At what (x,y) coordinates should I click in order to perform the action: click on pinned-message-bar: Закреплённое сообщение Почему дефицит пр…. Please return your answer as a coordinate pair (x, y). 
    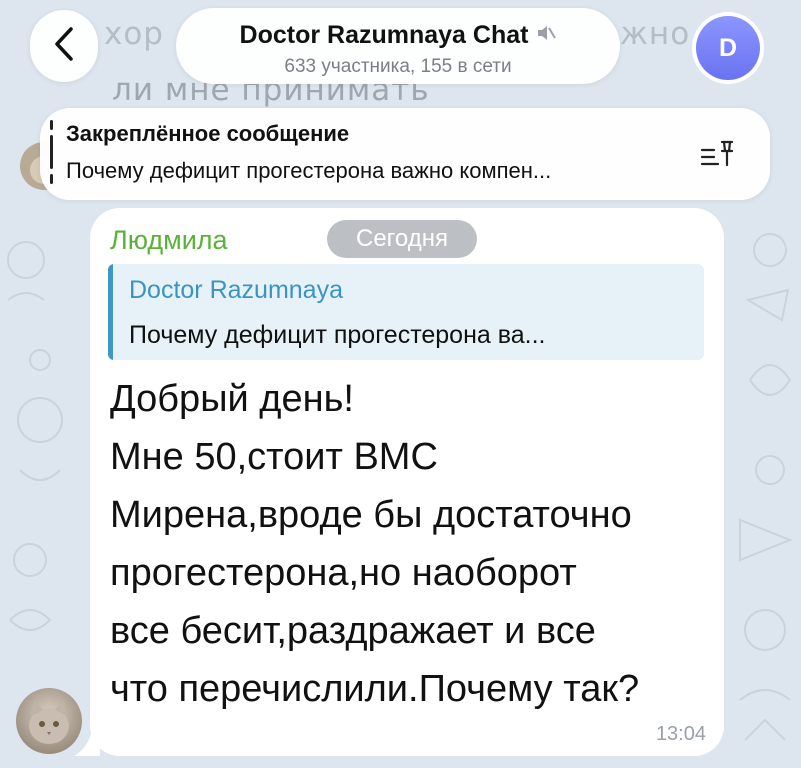
    Looking at the image, I should click on (405, 154).